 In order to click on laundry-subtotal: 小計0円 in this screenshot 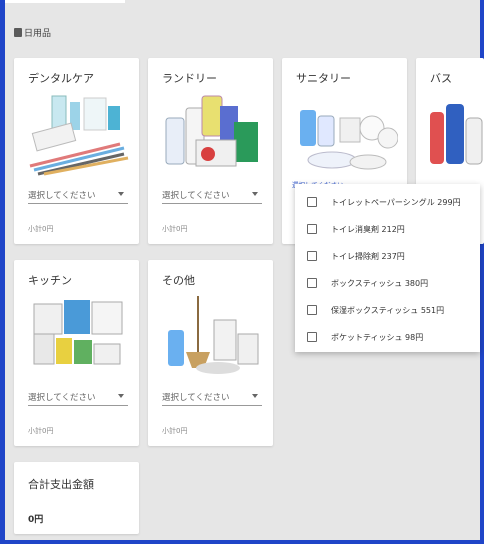, I will do `click(175, 229)`.